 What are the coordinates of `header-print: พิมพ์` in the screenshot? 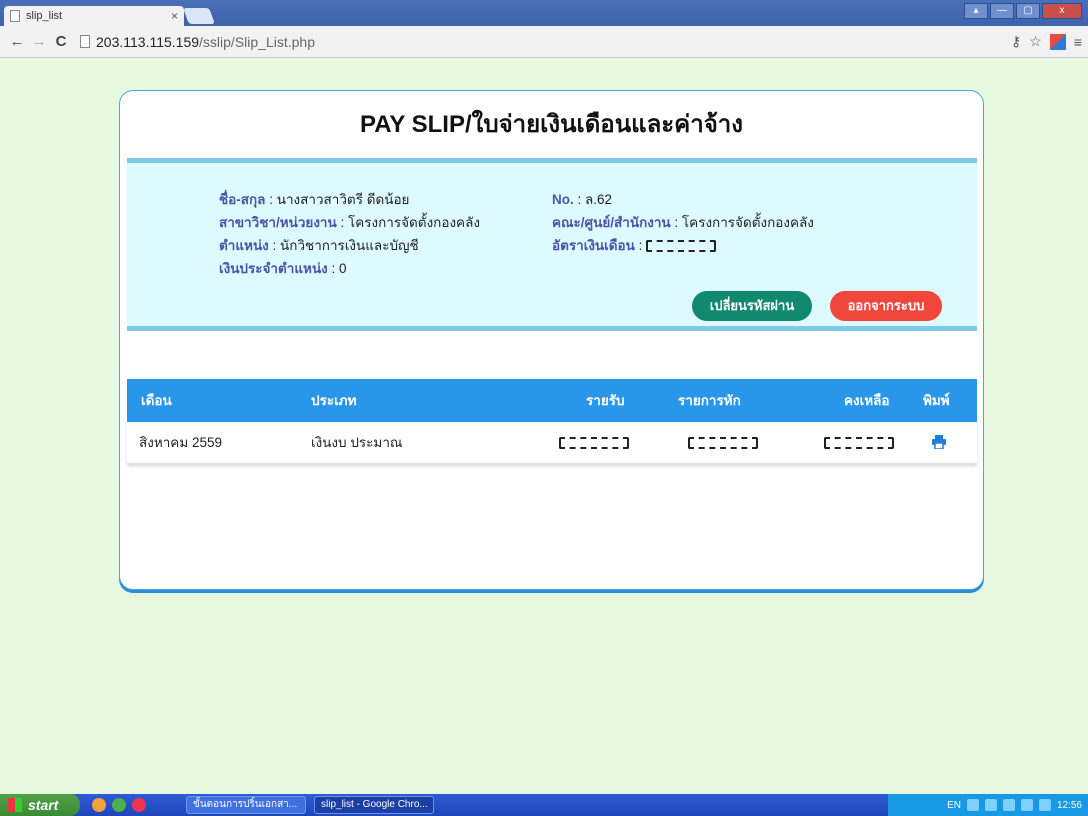 It's located at (936, 400).